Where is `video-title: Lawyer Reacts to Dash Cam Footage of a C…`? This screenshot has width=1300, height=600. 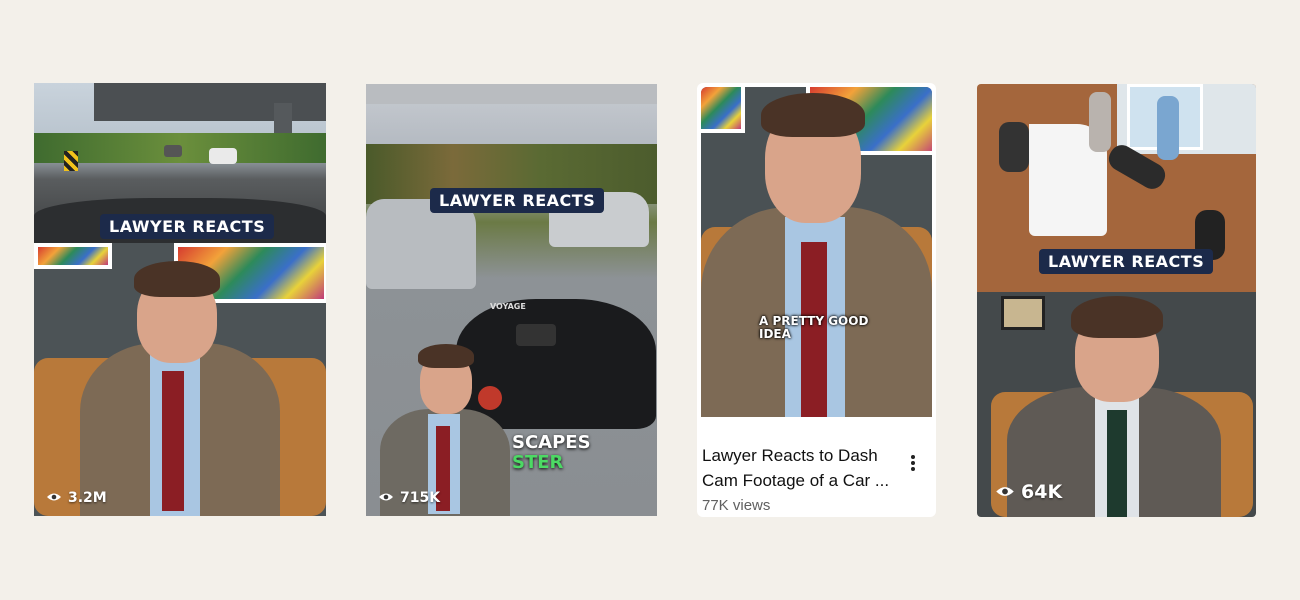
video-title: Lawyer Reacts to Dash Cam Footage of a C… is located at coordinates (802, 468).